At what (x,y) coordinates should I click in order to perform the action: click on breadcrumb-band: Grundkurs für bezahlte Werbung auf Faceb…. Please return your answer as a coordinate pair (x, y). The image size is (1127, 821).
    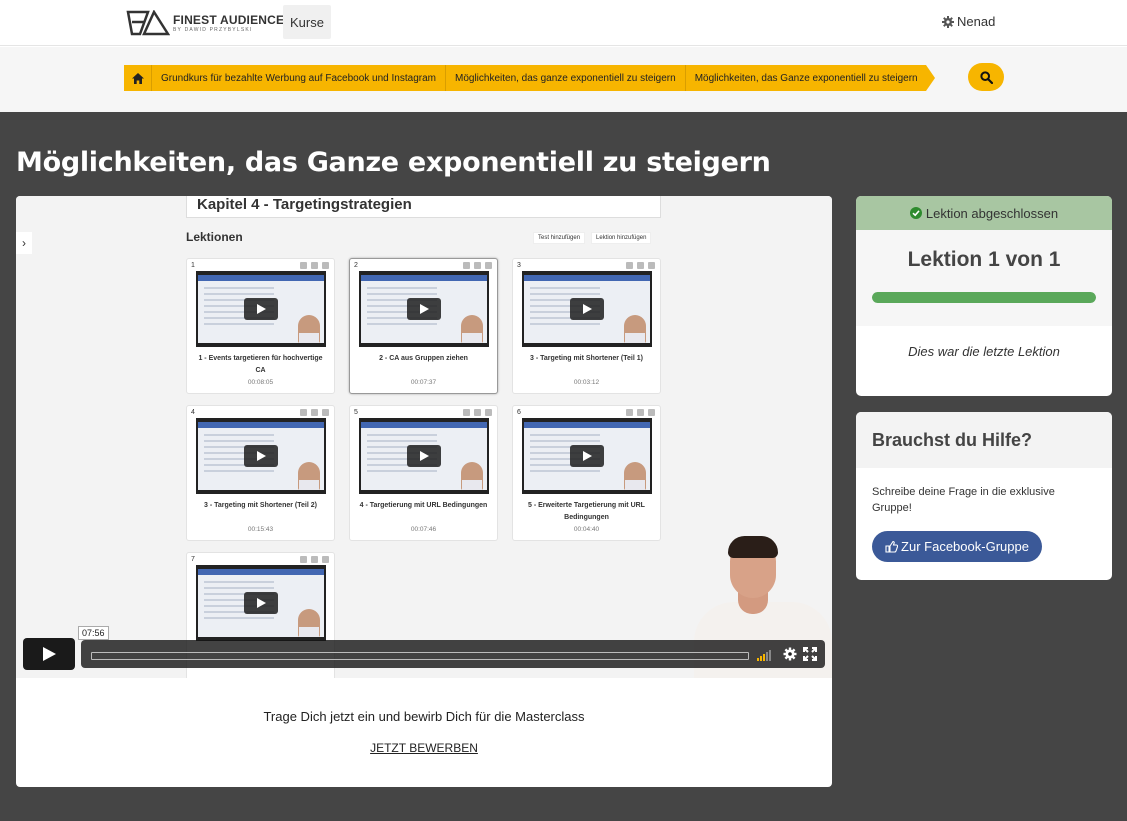
    Looking at the image, I should click on (563, 79).